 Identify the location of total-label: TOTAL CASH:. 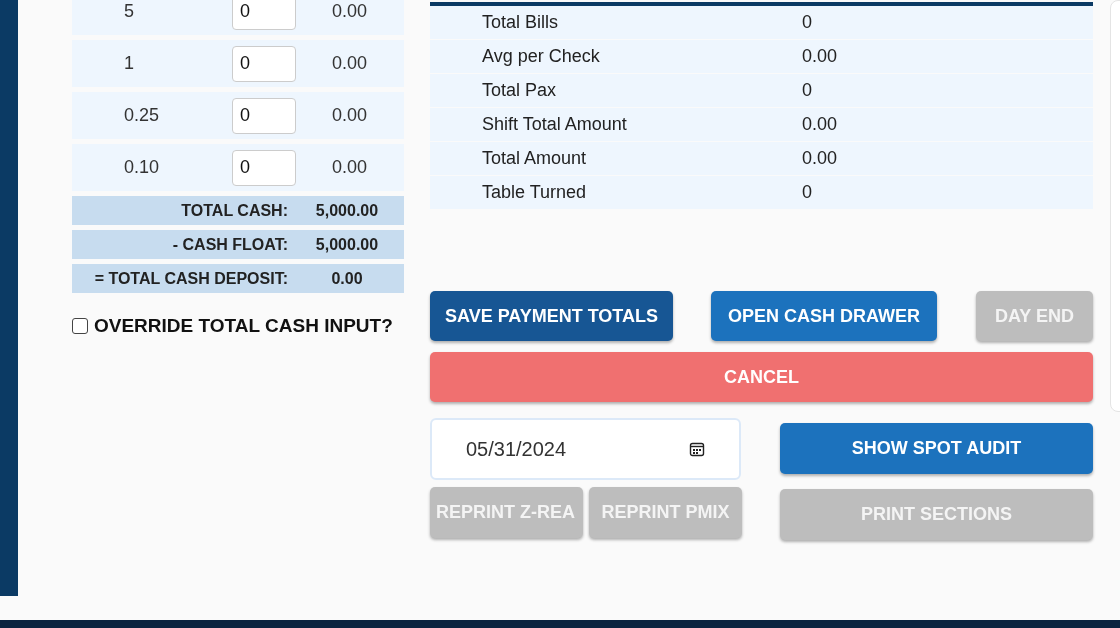
(234, 210).